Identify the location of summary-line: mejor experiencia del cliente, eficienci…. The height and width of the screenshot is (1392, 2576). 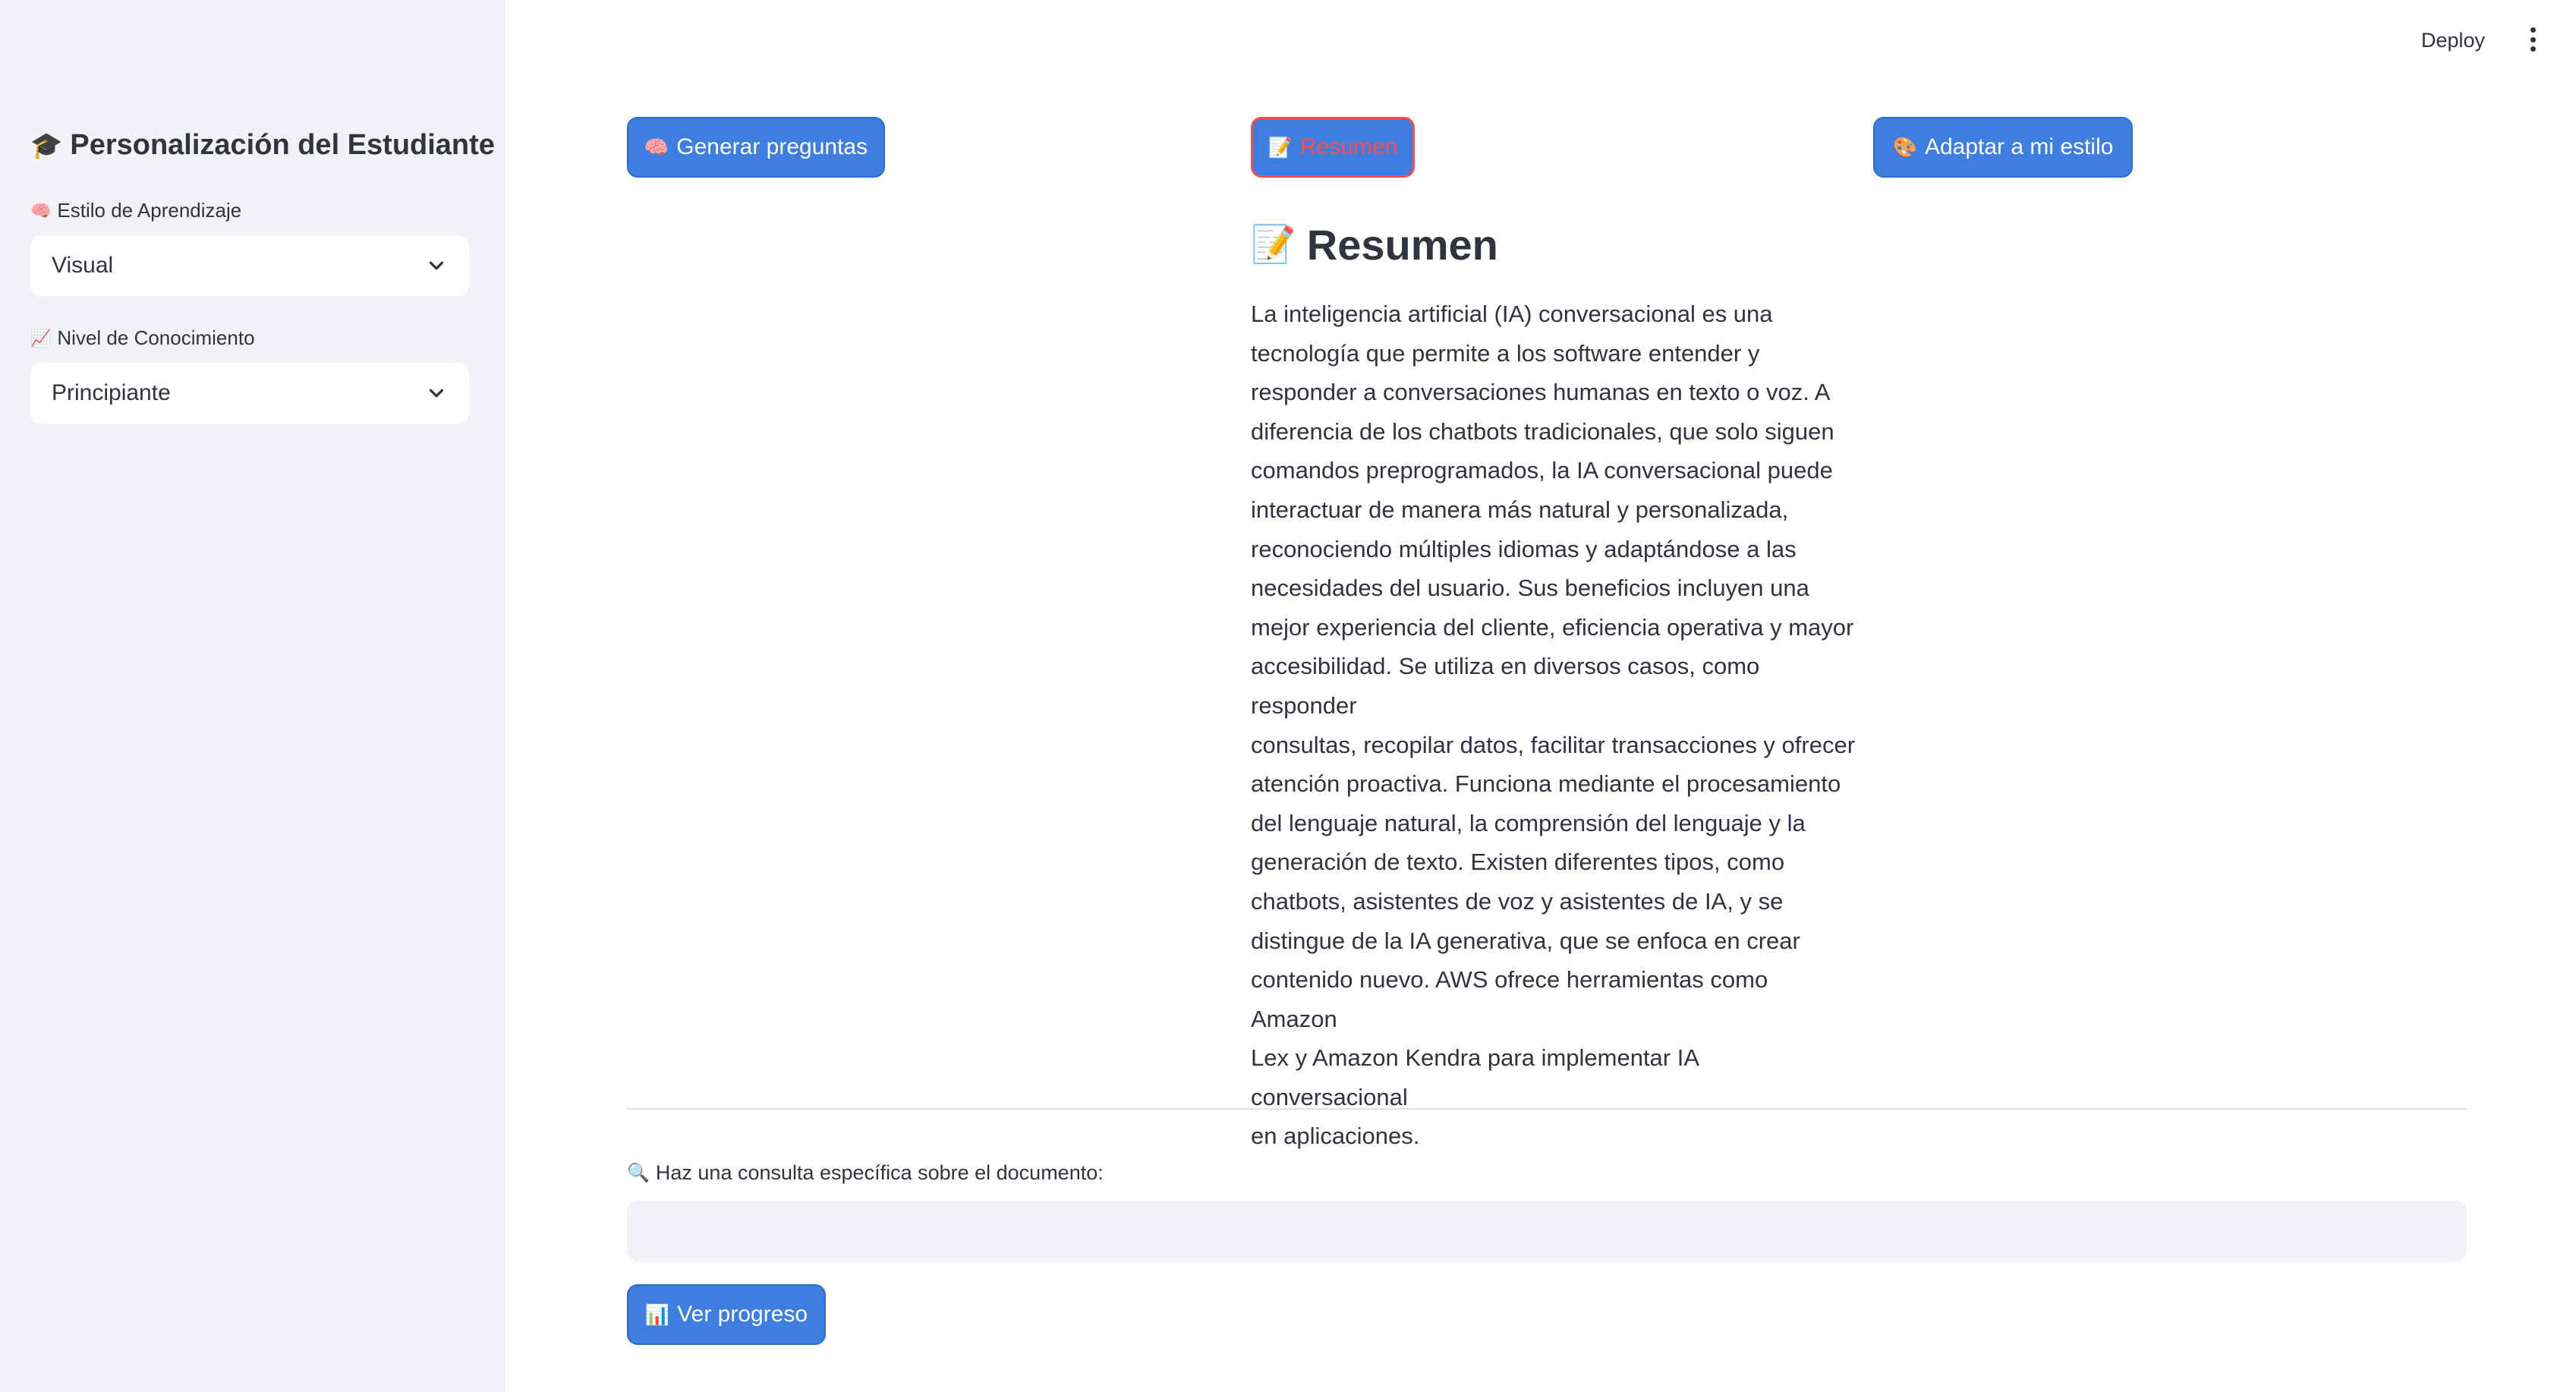
(1552, 627).